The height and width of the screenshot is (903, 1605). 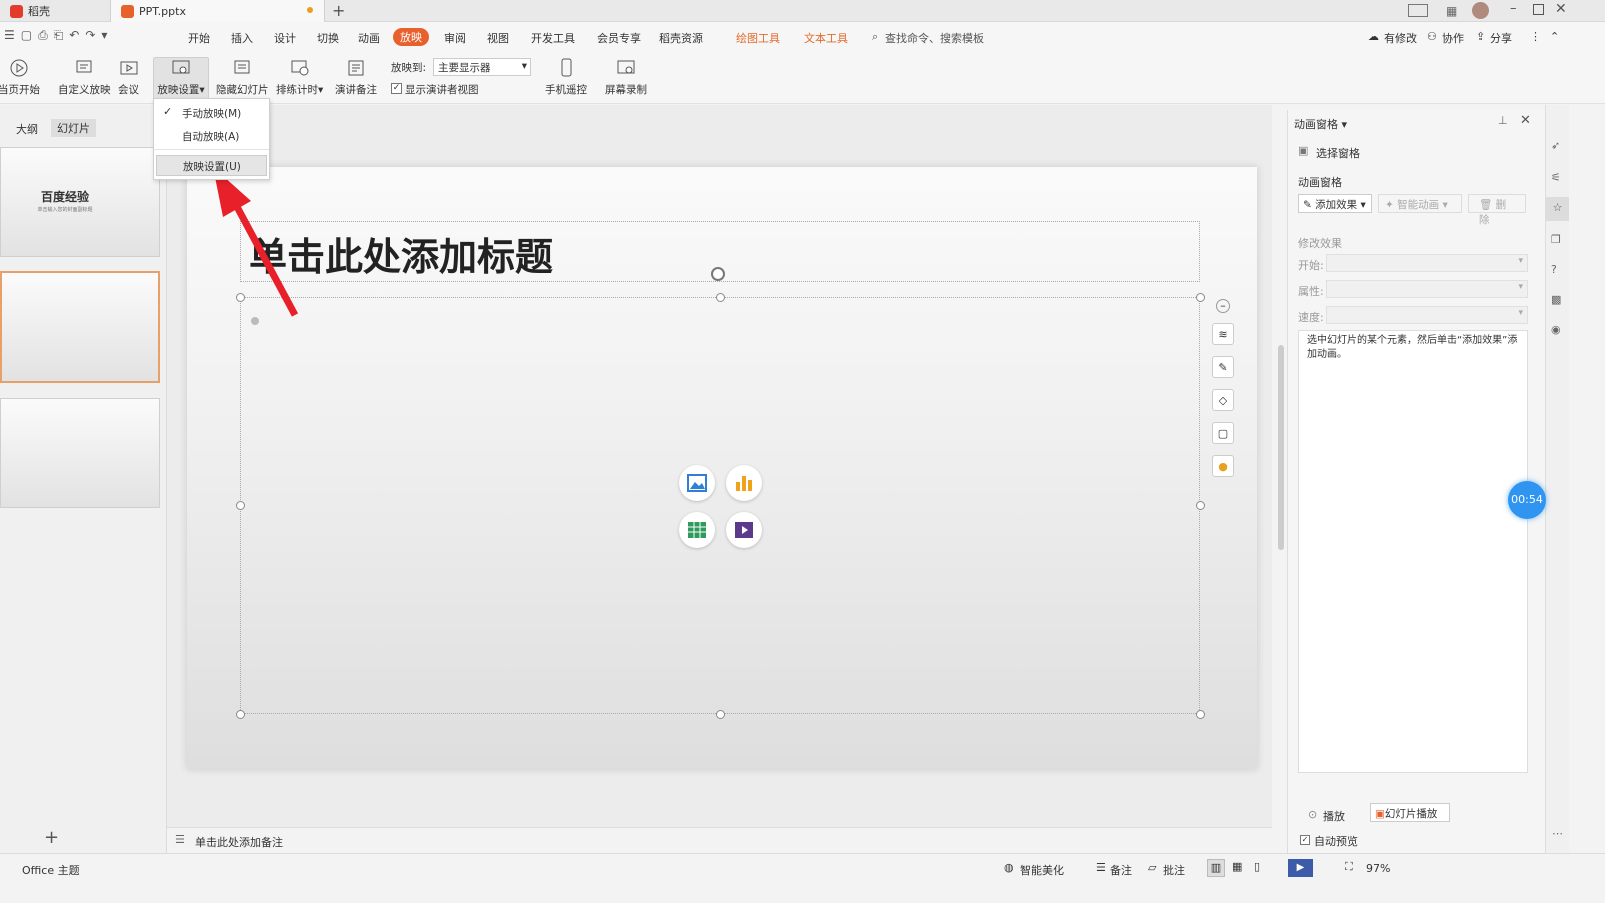 What do you see at coordinates (619, 38) in the screenshot?
I see `menu-member: 会员专享` at bounding box center [619, 38].